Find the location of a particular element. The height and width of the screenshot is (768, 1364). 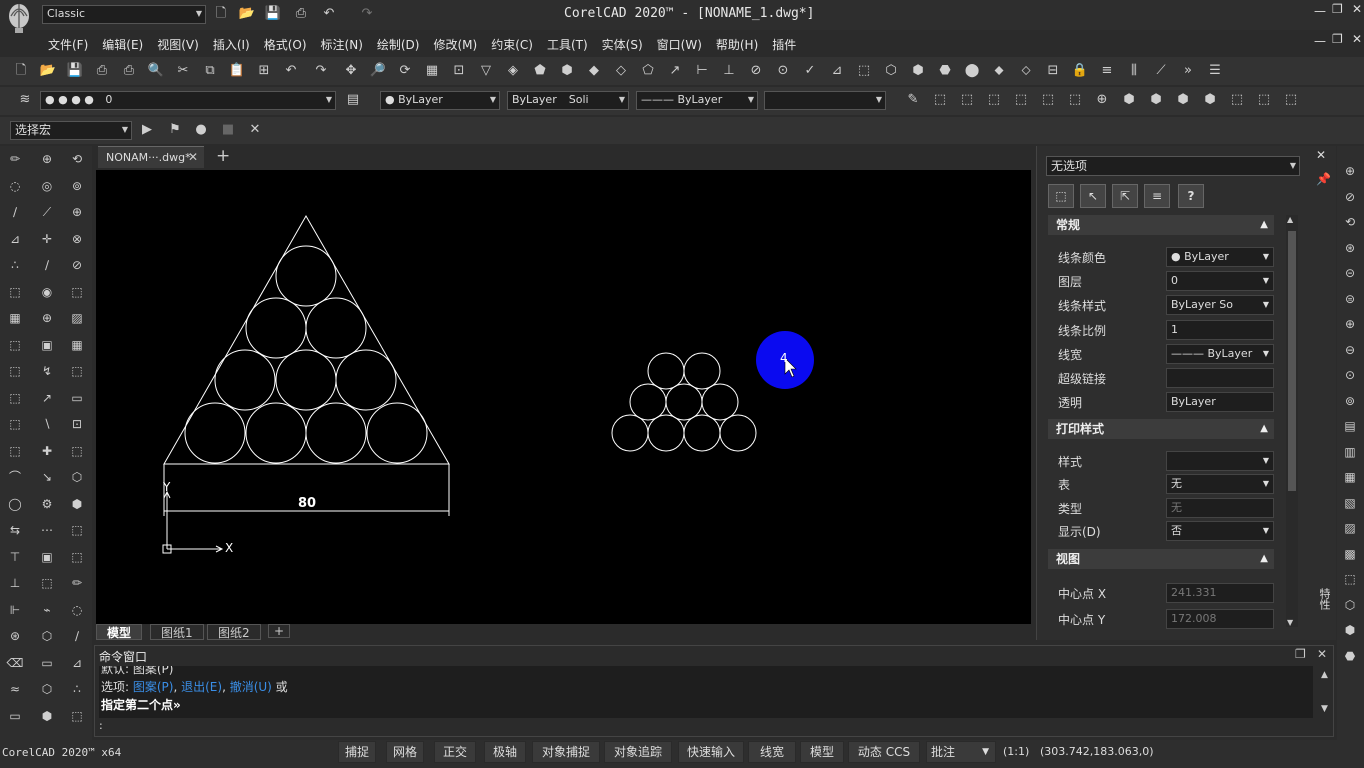

draw-tool-join-icon: ⬚ is located at coordinates (15, 451).